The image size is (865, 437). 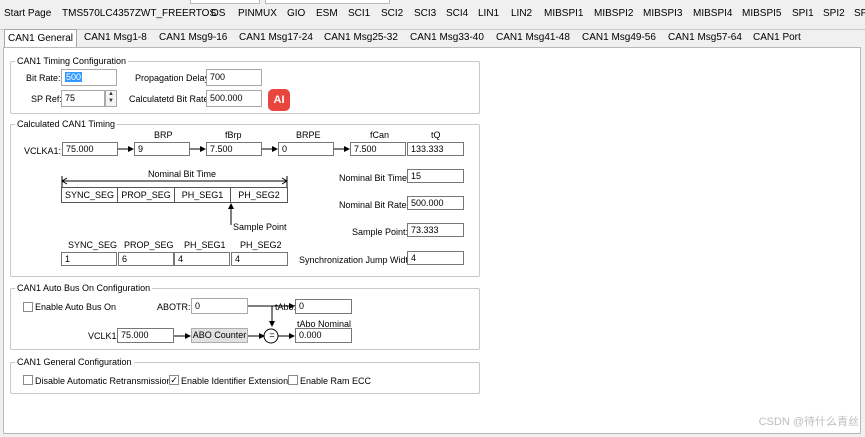 What do you see at coordinates (808, 422) in the screenshot?
I see `watermark: CSDN @待什么青丝` at bounding box center [808, 422].